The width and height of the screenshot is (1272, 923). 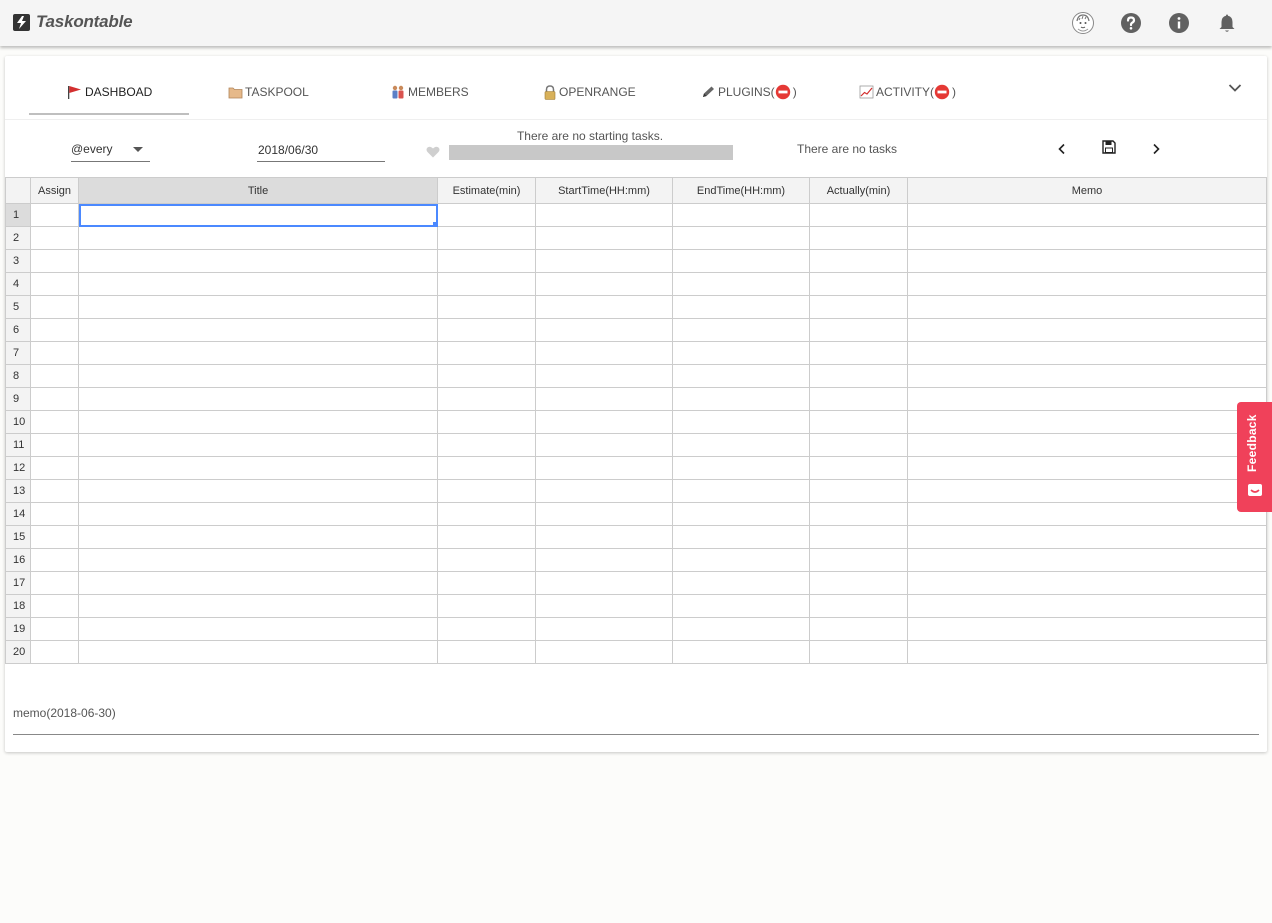 What do you see at coordinates (18, 190) in the screenshot?
I see `corner-header` at bounding box center [18, 190].